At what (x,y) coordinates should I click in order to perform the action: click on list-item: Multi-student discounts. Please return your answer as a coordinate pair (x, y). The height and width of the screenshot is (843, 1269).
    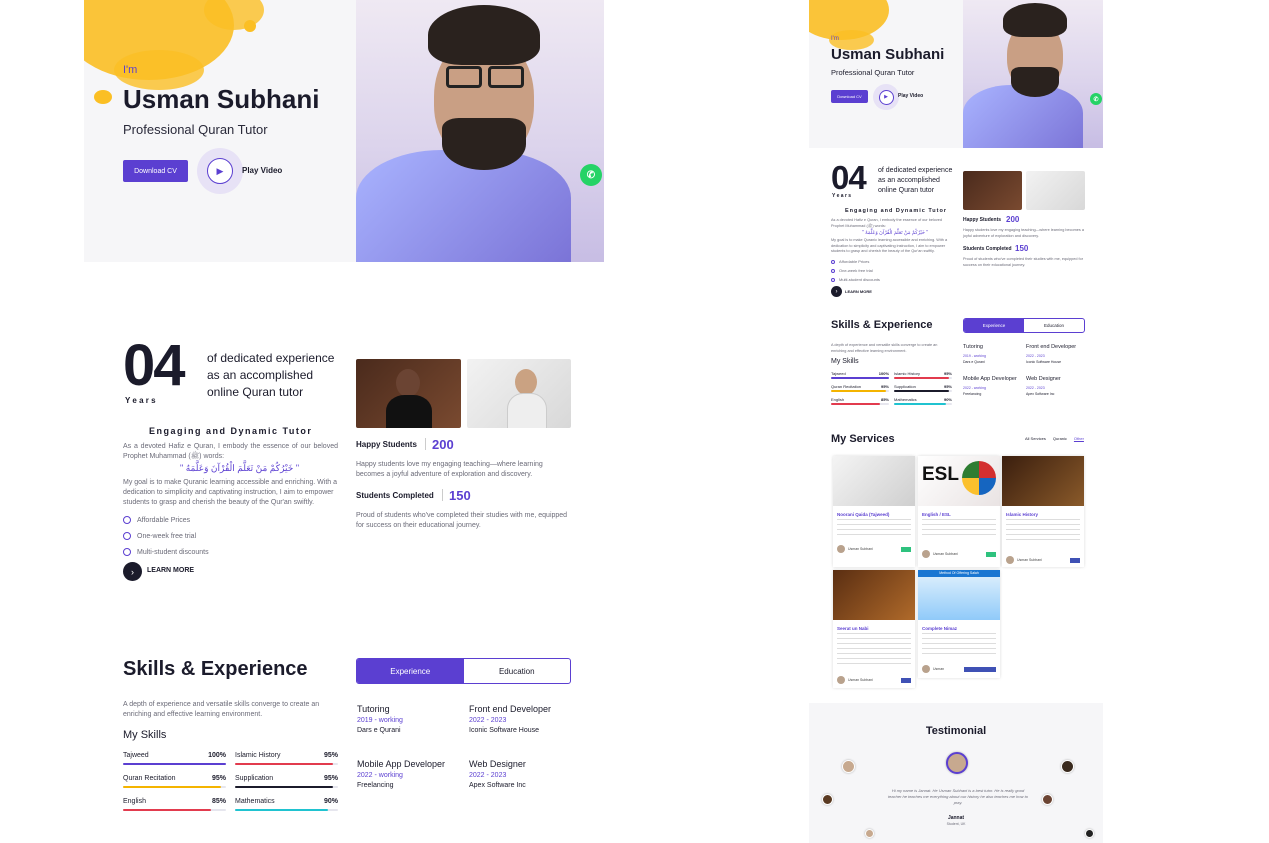
    Looking at the image, I should click on (166, 553).